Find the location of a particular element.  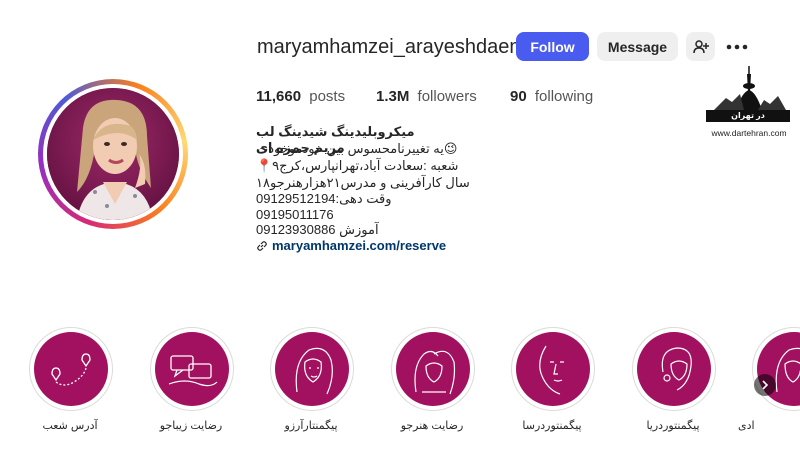

chevron-right-icon is located at coordinates (765, 385).